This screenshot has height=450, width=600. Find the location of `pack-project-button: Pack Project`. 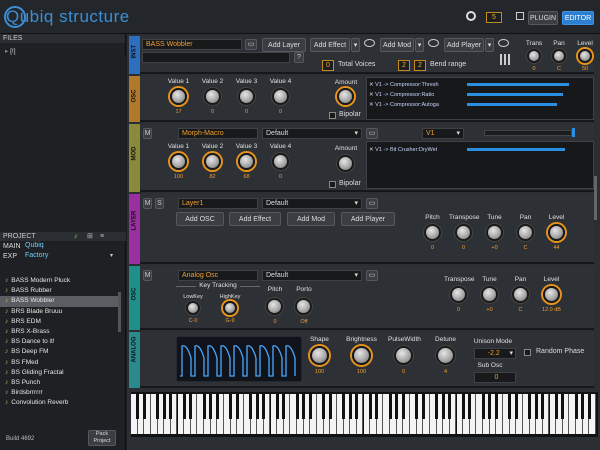

pack-project-button: Pack Project is located at coordinates (102, 438).